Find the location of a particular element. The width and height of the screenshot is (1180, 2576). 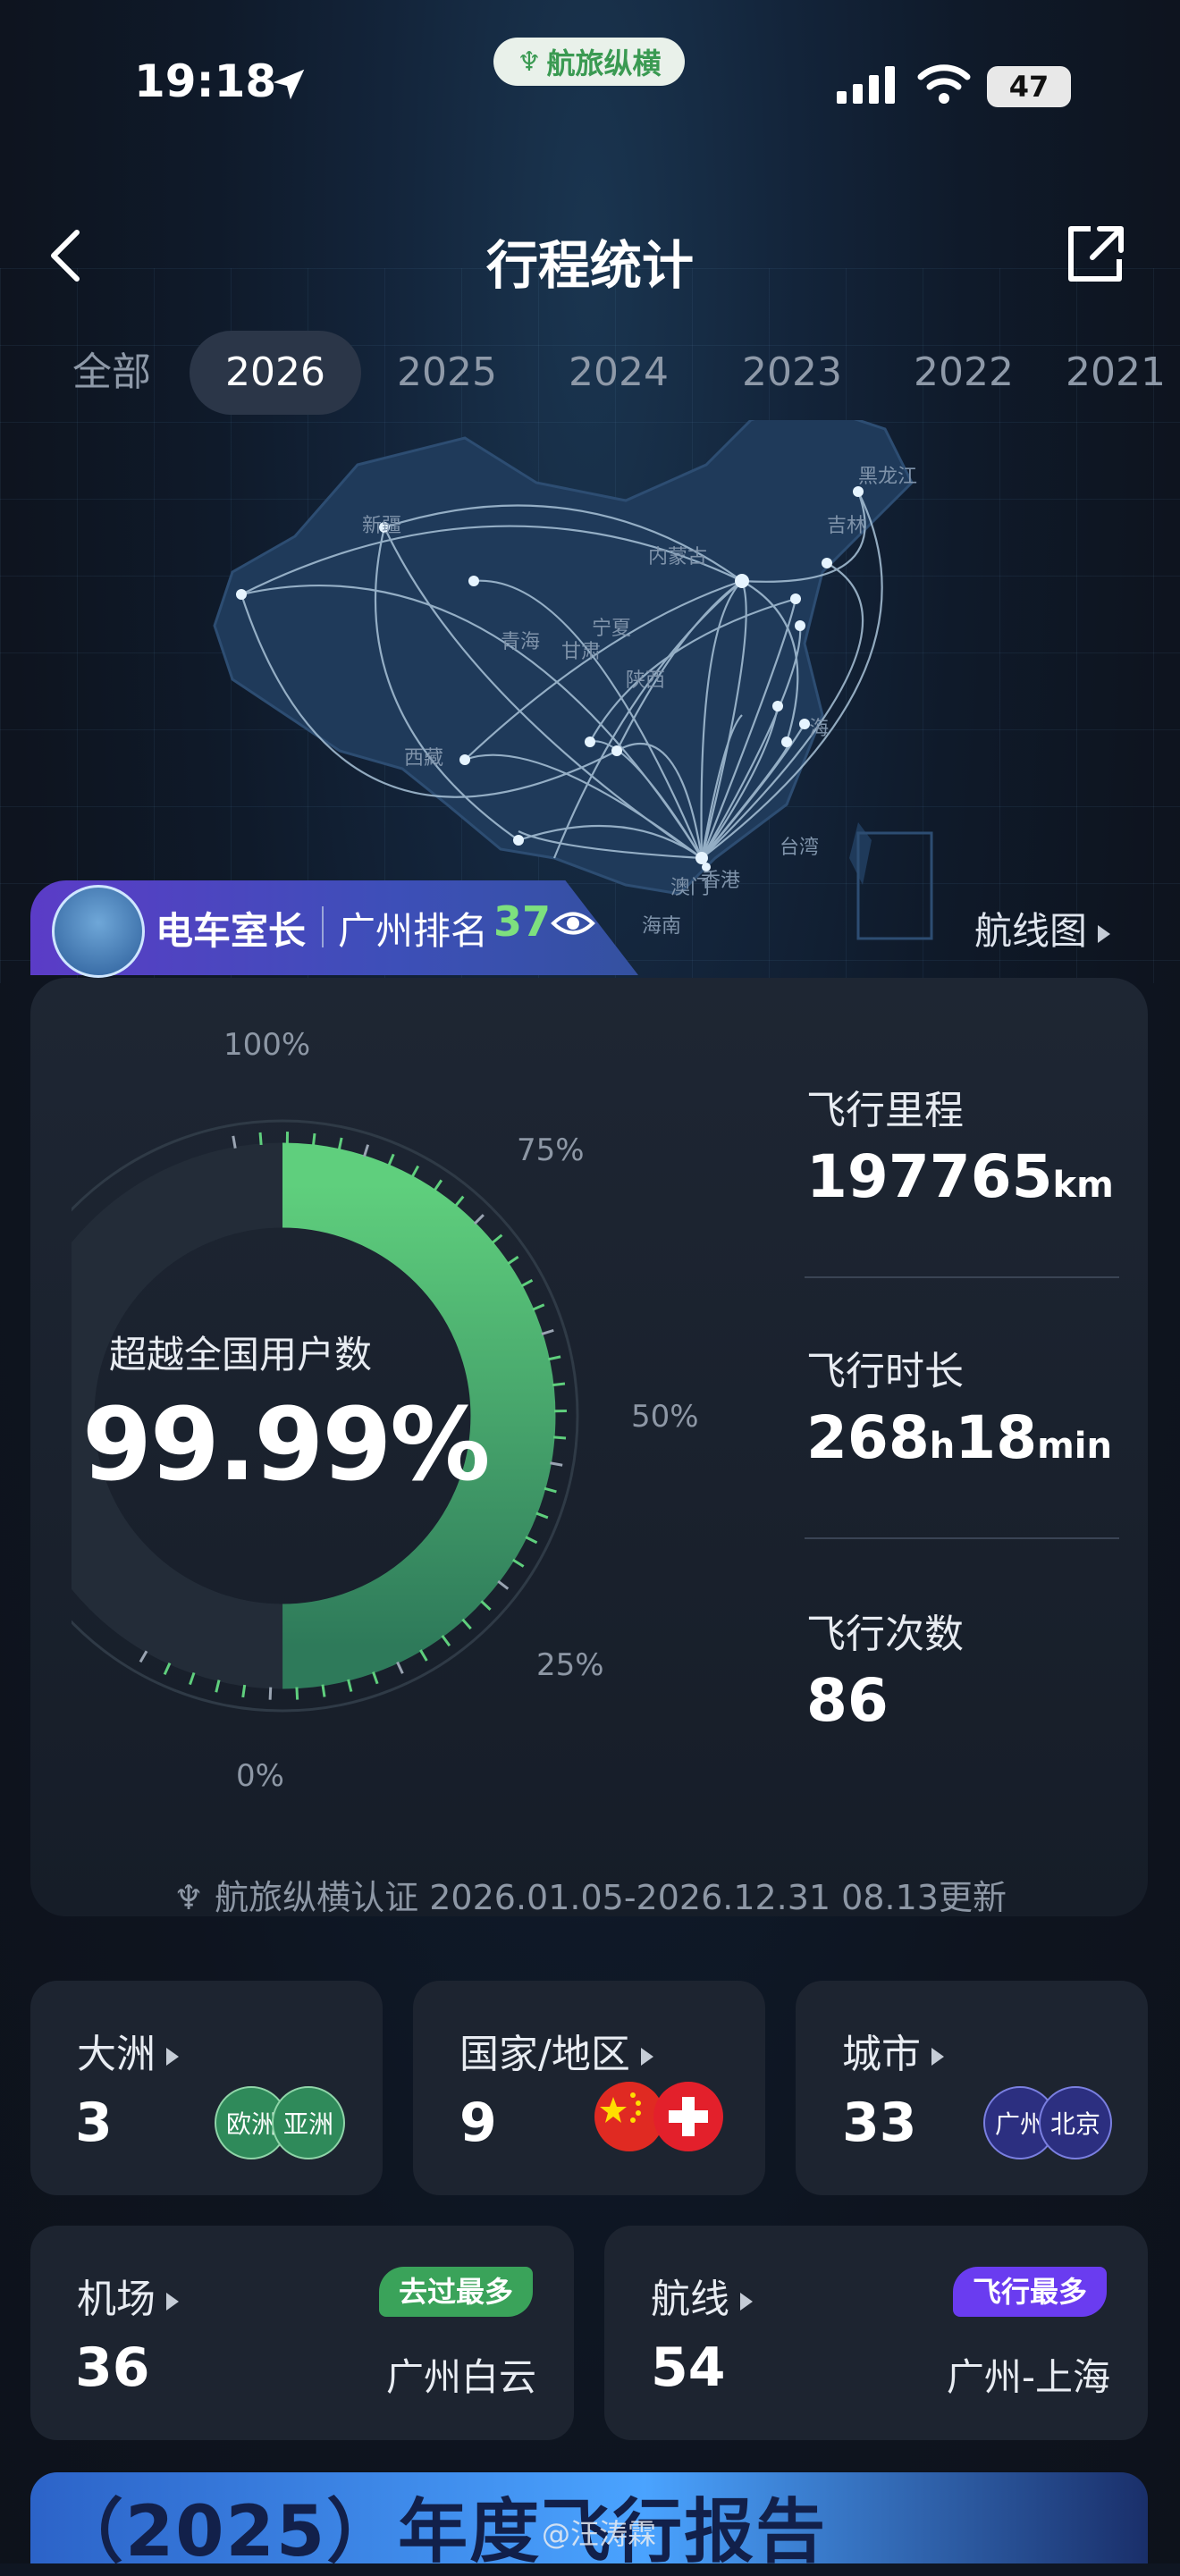

duration-label: 飞行时长 is located at coordinates (885, 1368).